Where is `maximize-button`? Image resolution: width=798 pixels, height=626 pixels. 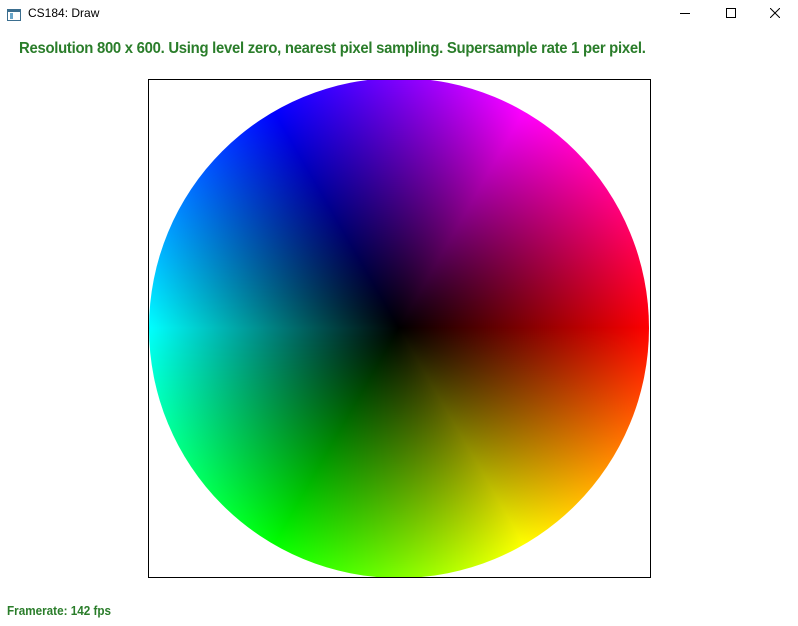 maximize-button is located at coordinates (731, 13).